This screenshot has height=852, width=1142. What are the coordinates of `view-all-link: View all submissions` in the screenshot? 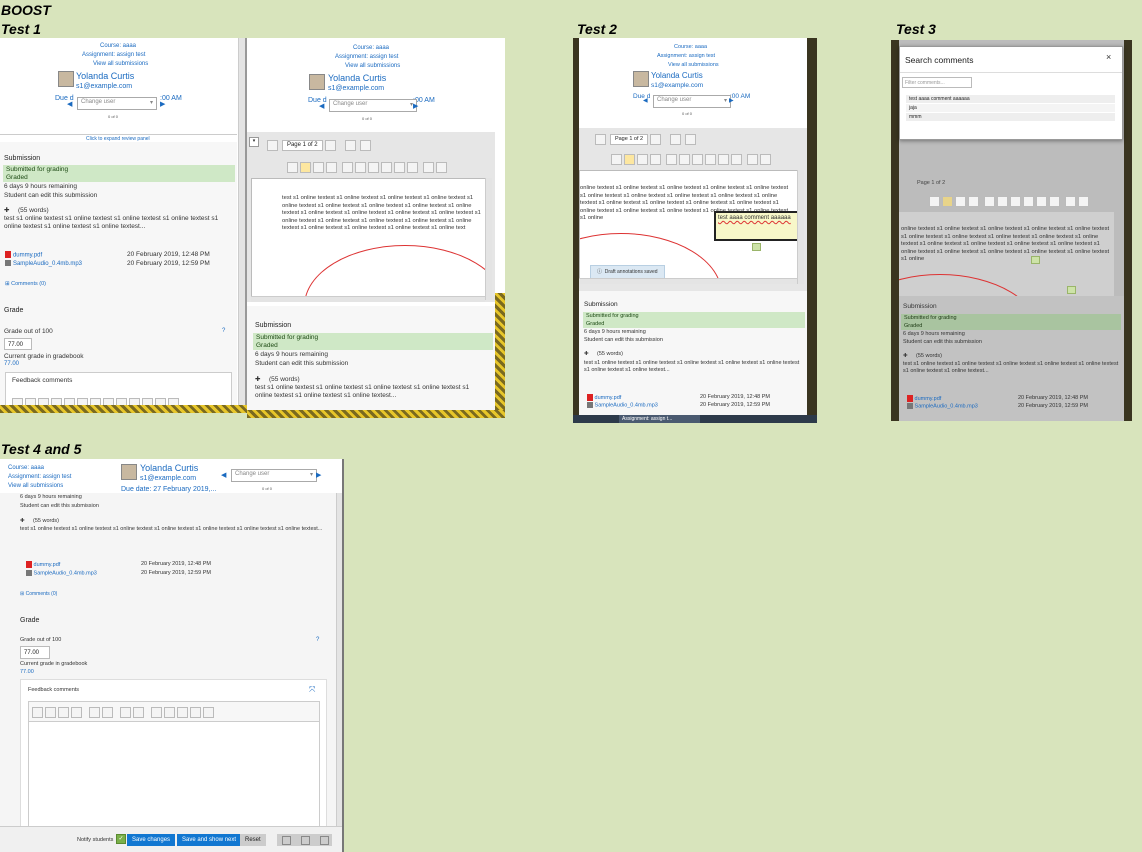 It's located at (120, 64).